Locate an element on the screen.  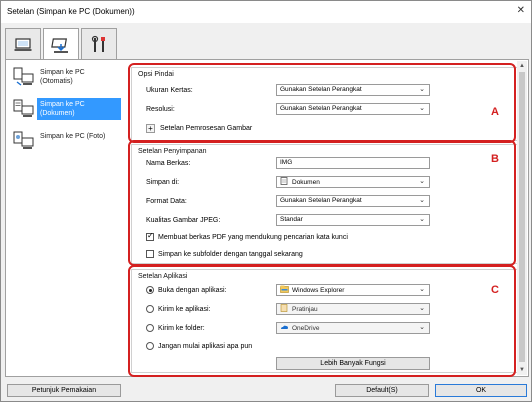
resolution-value: Gunakan Setelan Perangkat is located at coordinates (321, 108).